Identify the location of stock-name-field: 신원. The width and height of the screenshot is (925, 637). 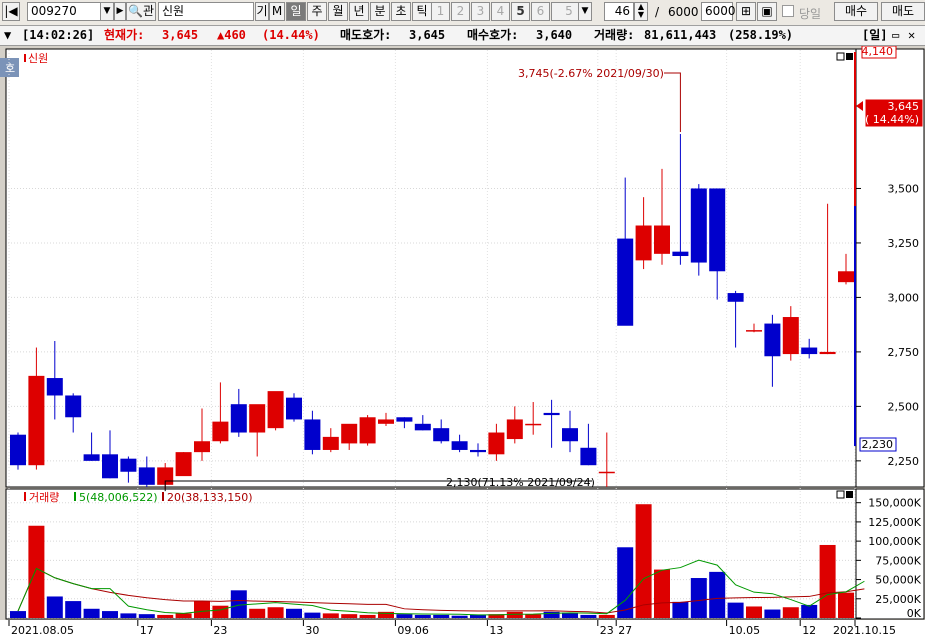
(206, 11).